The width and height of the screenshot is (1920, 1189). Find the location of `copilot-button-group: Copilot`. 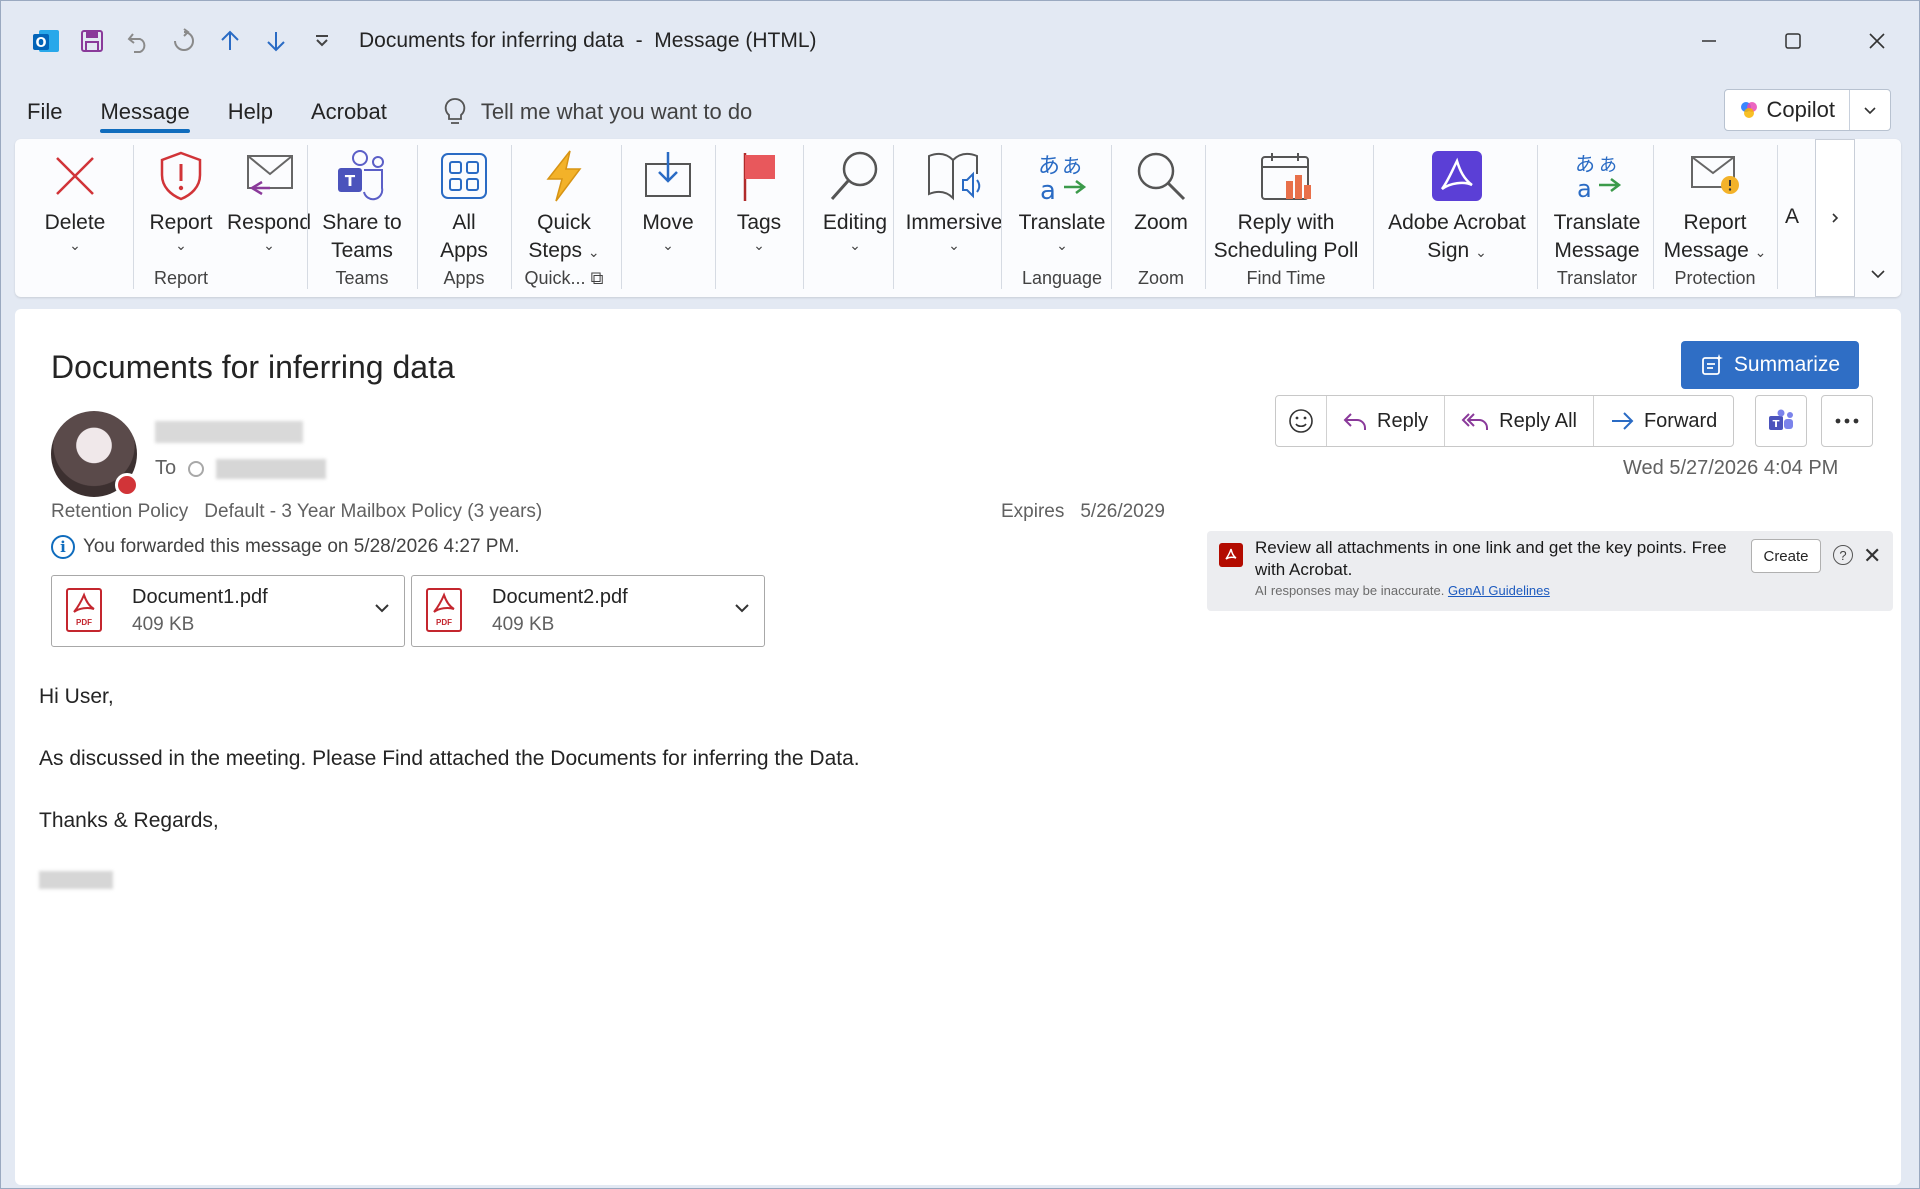

copilot-button-group: Copilot is located at coordinates (1807, 110).